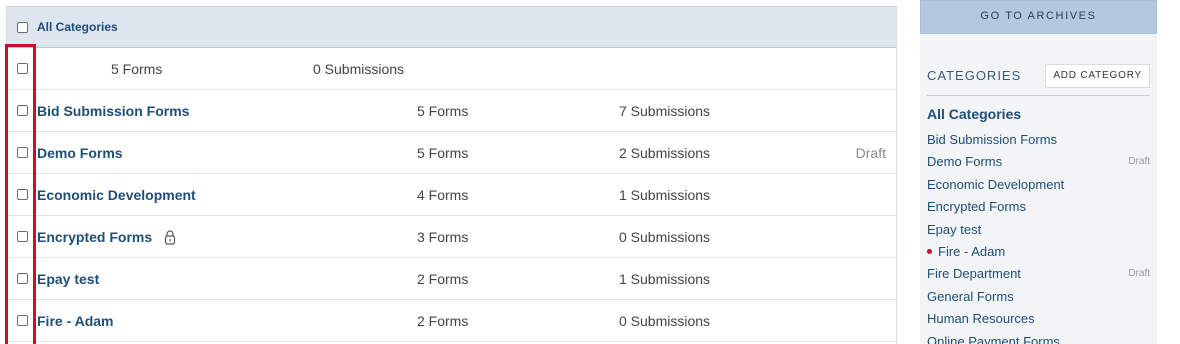 Image resolution: width=1180 pixels, height=344 pixels. I want to click on sidebar-item-label: Encrypted Forms, so click(976, 207).